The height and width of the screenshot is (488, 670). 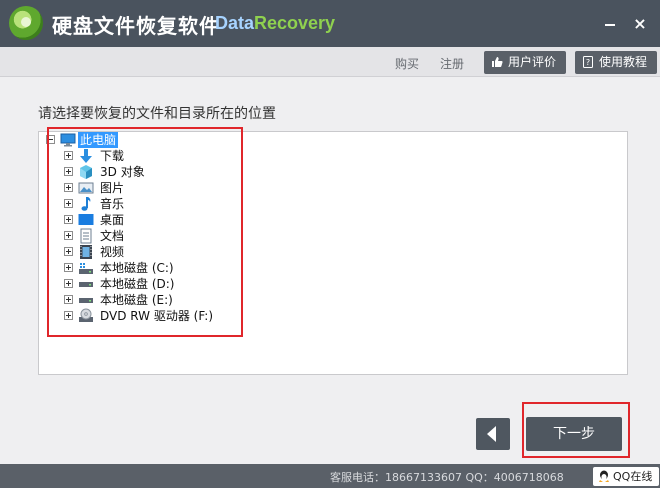 I want to click on help-book-icon: ?, so click(x=588, y=62).